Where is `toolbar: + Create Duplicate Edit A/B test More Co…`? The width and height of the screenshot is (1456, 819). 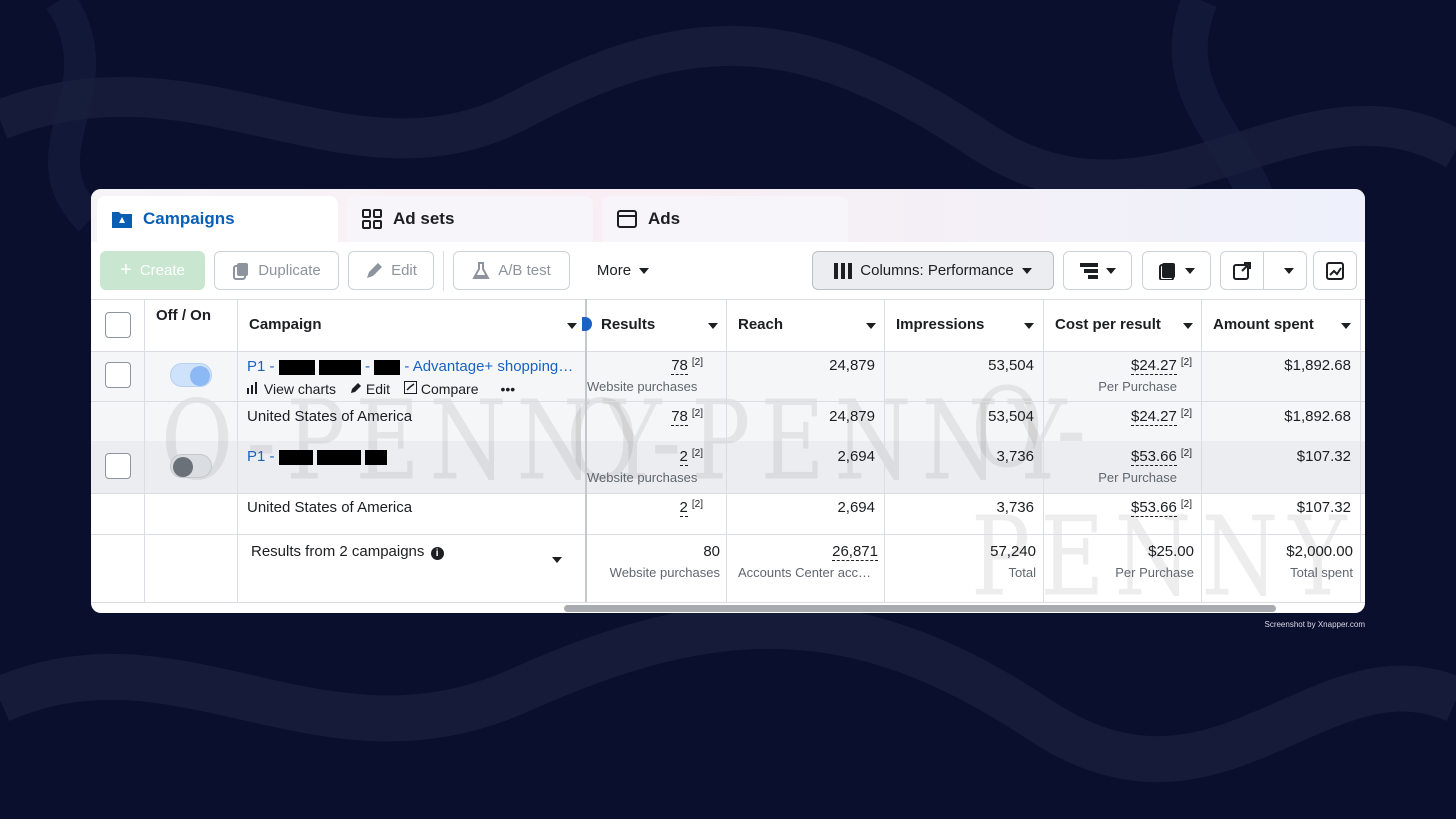 toolbar: + Create Duplicate Edit A/B test More Co… is located at coordinates (728, 271).